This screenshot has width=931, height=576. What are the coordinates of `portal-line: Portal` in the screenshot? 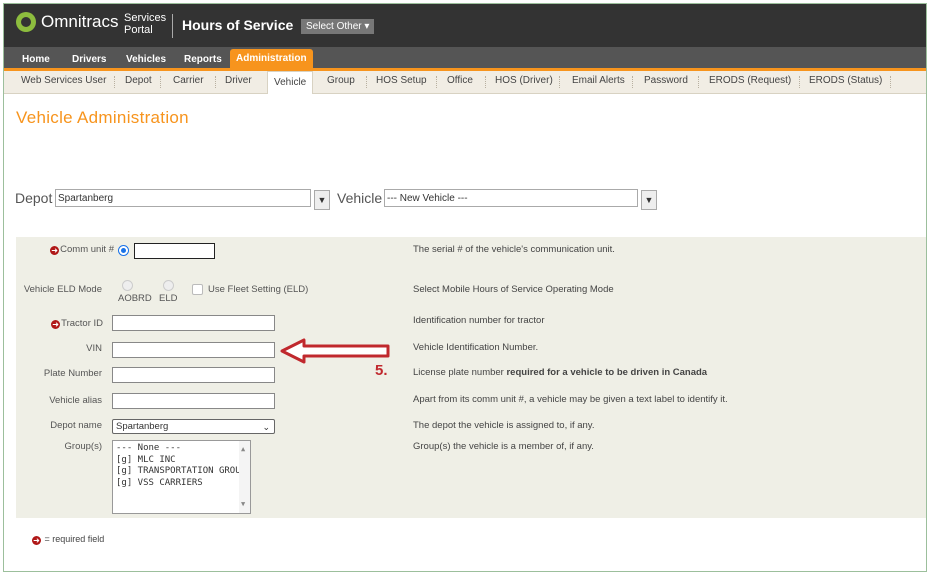 It's located at (138, 30).